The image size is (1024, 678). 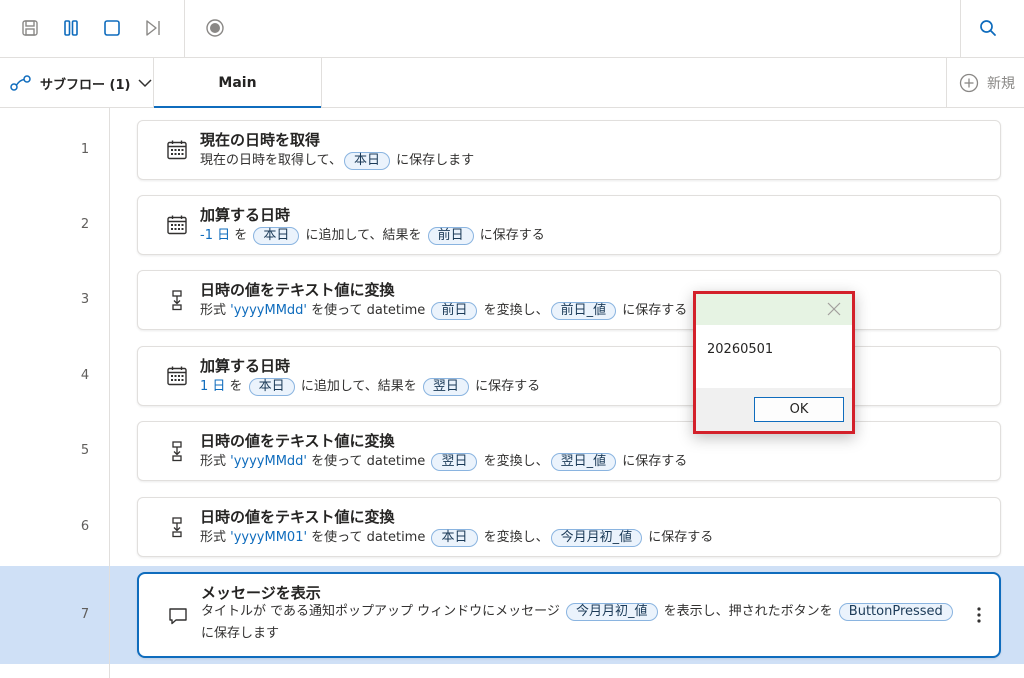 What do you see at coordinates (960, 29) in the screenshot?
I see `toolbar-divider` at bounding box center [960, 29].